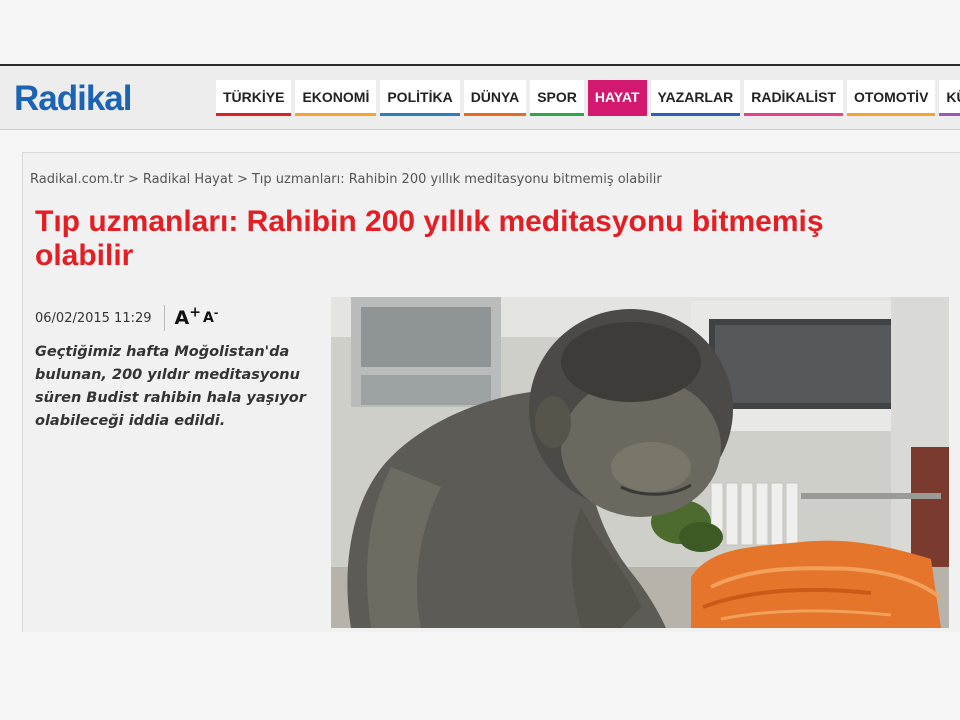 The width and height of the screenshot is (960, 720). I want to click on bottom-margin, so click(480, 676).